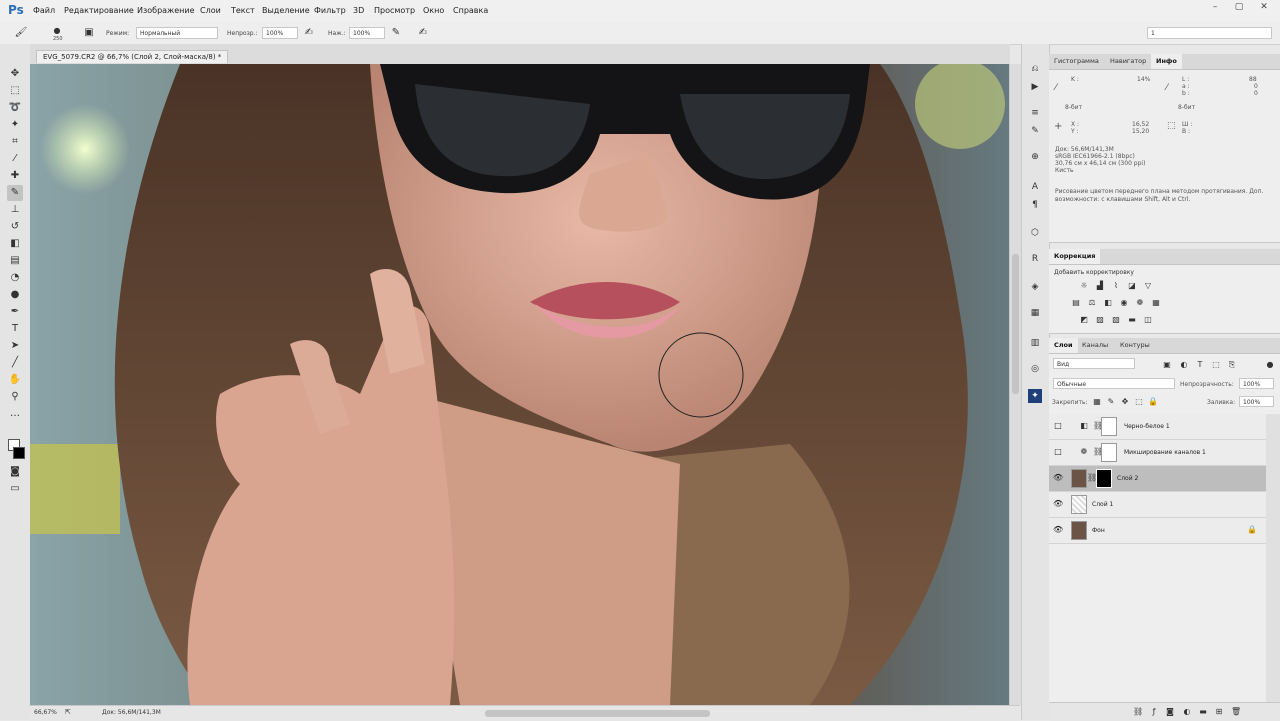 This screenshot has width=1280, height=721. Describe the element at coordinates (1264, 9) in the screenshot. I see `close-icon: ✕` at that location.